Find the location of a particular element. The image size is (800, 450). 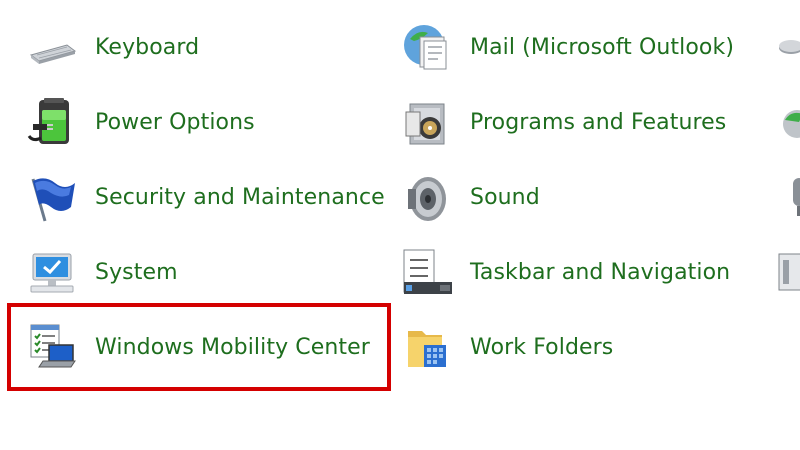

control-panel-item-keyboard: Keyboard is located at coordinates (197, 47).